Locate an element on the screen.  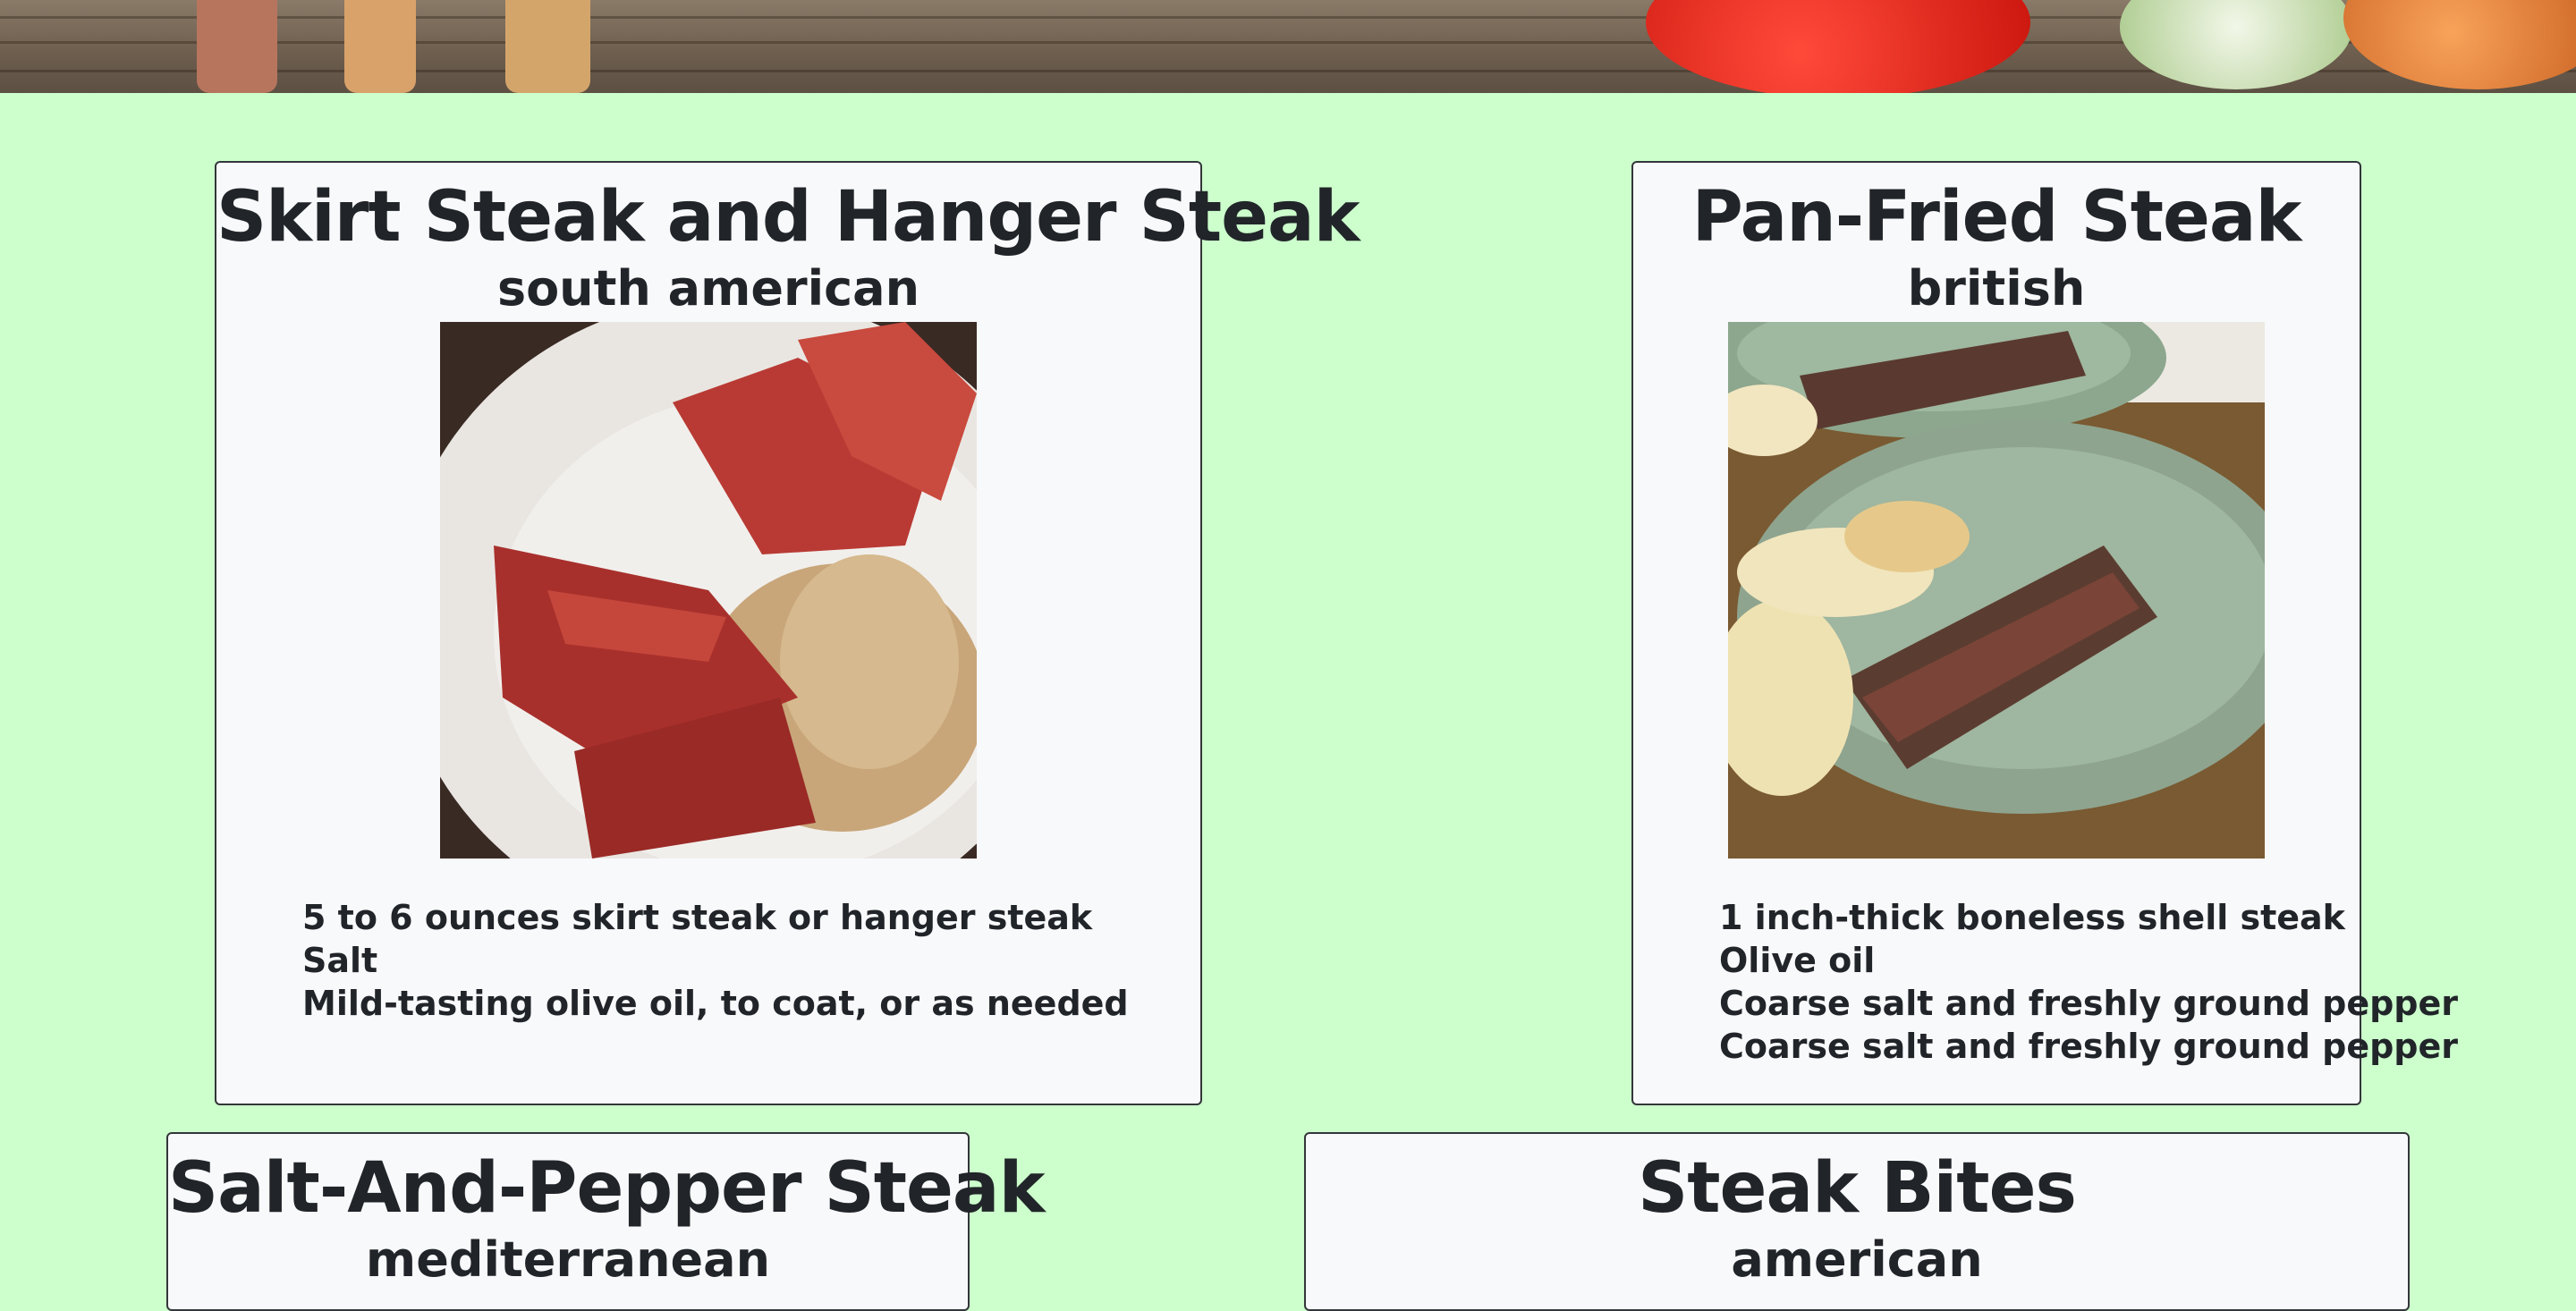
recipe-title: Salt-And-Pepper Steak is located at coordinates (606, 1188).